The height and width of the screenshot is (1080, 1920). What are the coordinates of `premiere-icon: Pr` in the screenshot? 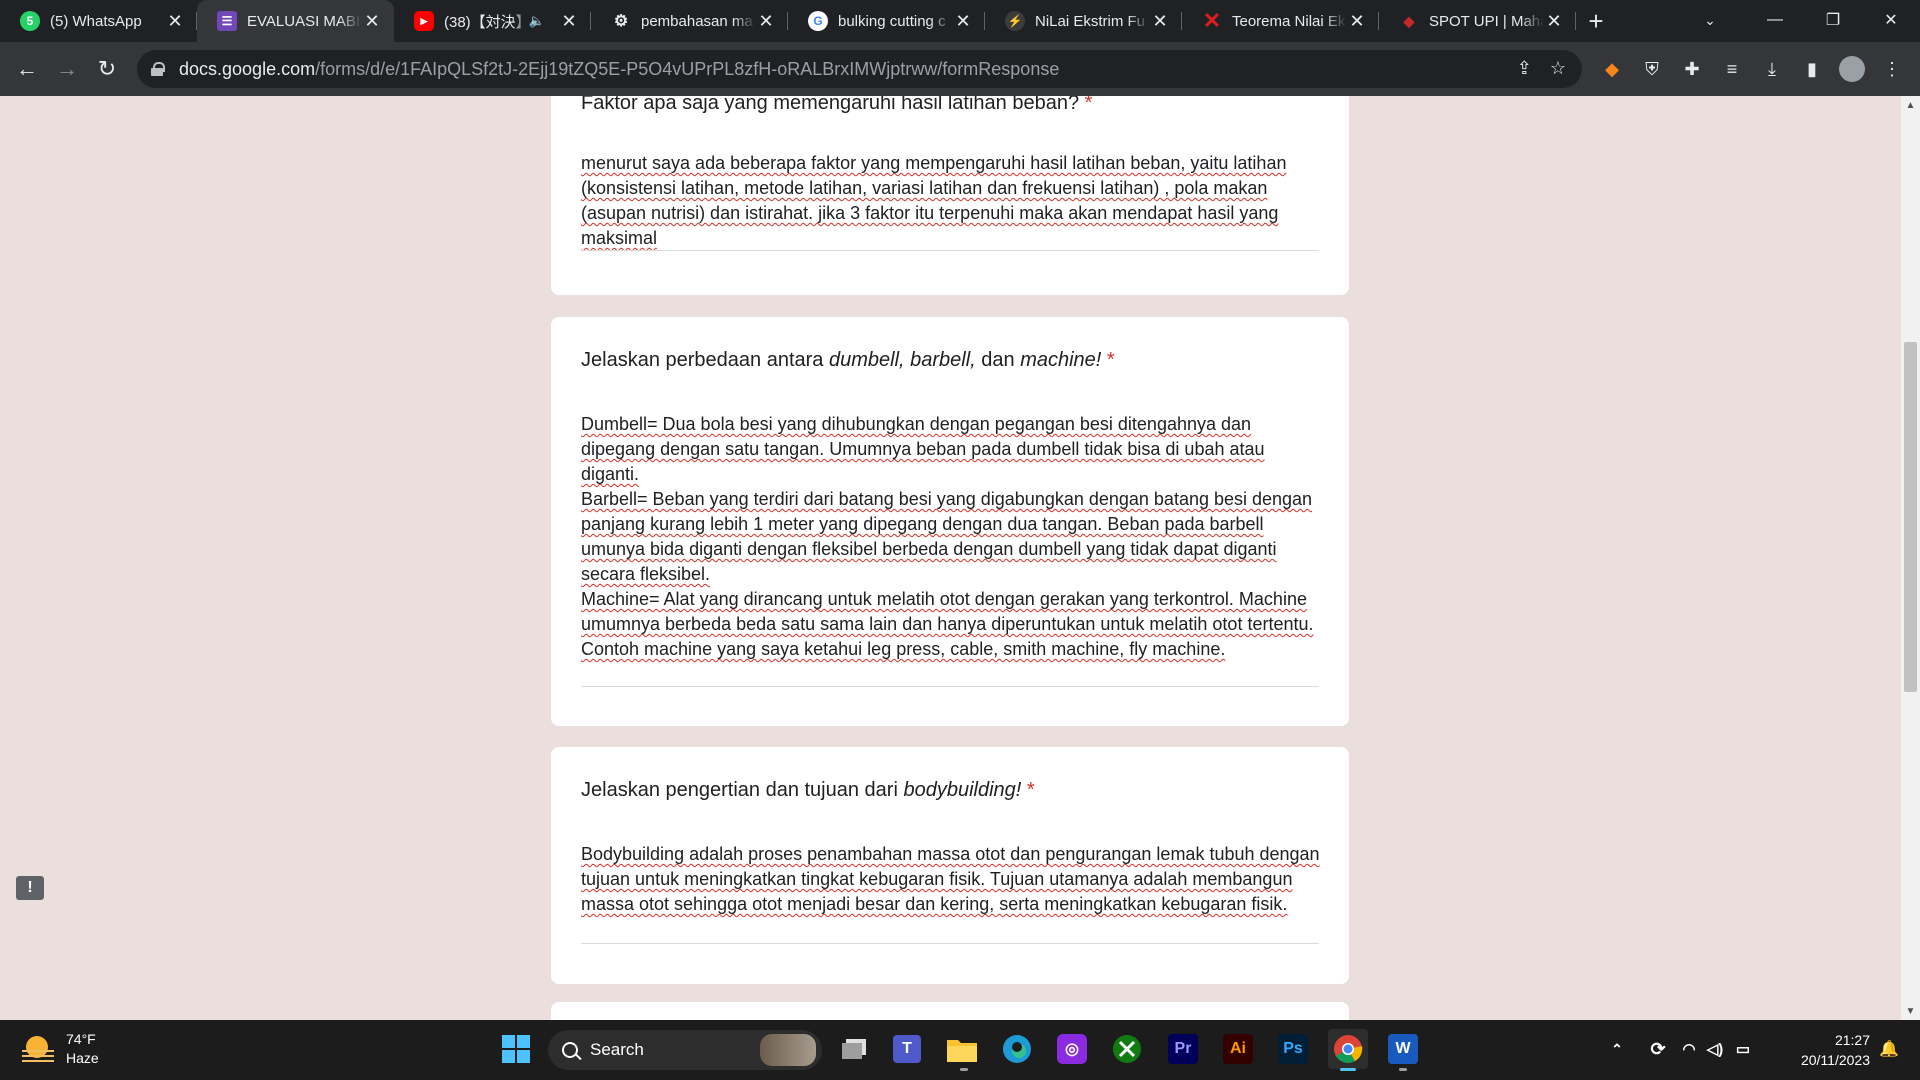 It's located at (1183, 1049).